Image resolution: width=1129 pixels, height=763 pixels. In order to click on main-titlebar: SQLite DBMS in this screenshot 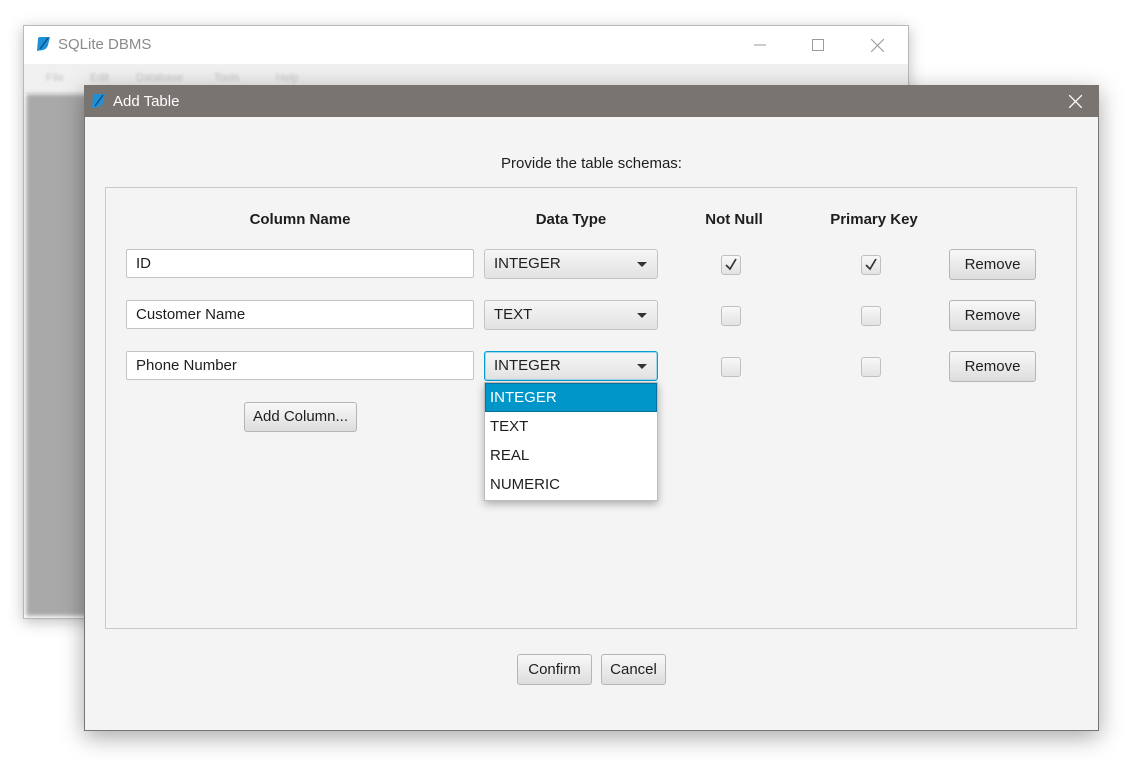, I will do `click(466, 45)`.